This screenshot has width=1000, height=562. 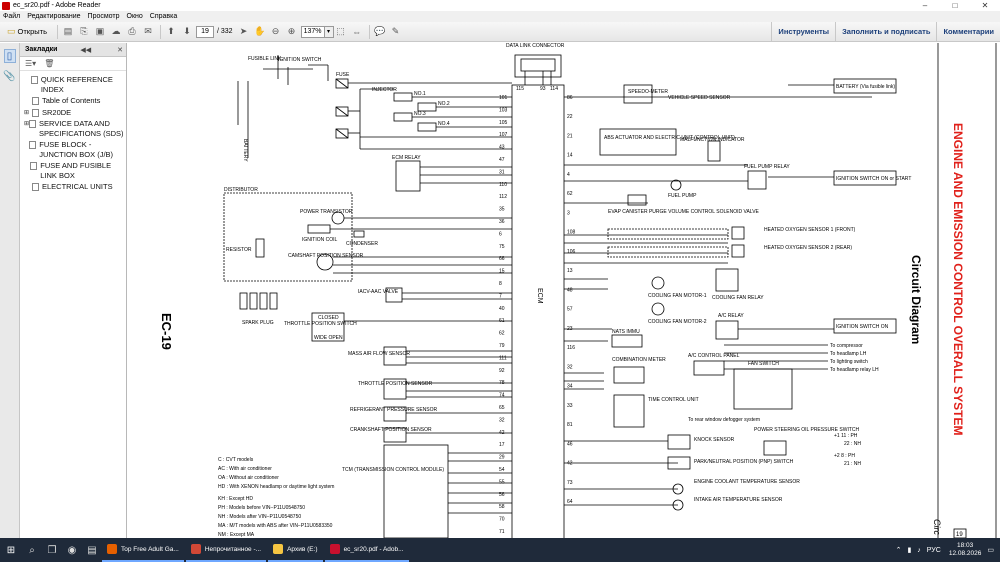 I want to click on attachments-icon: 📎, so click(x=9, y=76).